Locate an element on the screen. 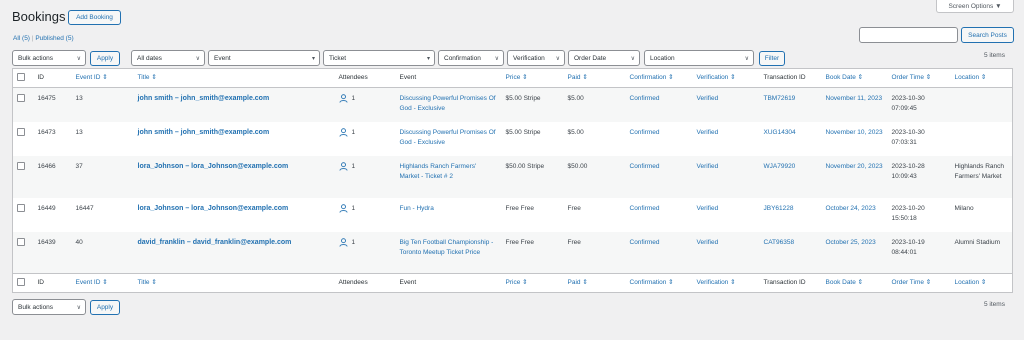  order-date-select: Order Date ∨ is located at coordinates (604, 58).